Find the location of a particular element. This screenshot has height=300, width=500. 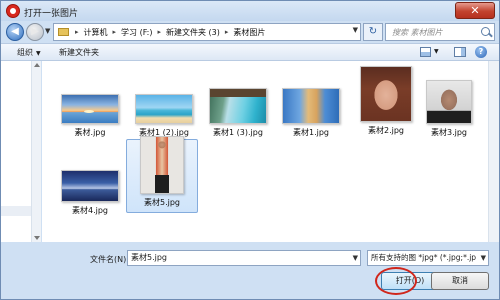

view-options-icon is located at coordinates (425, 52).